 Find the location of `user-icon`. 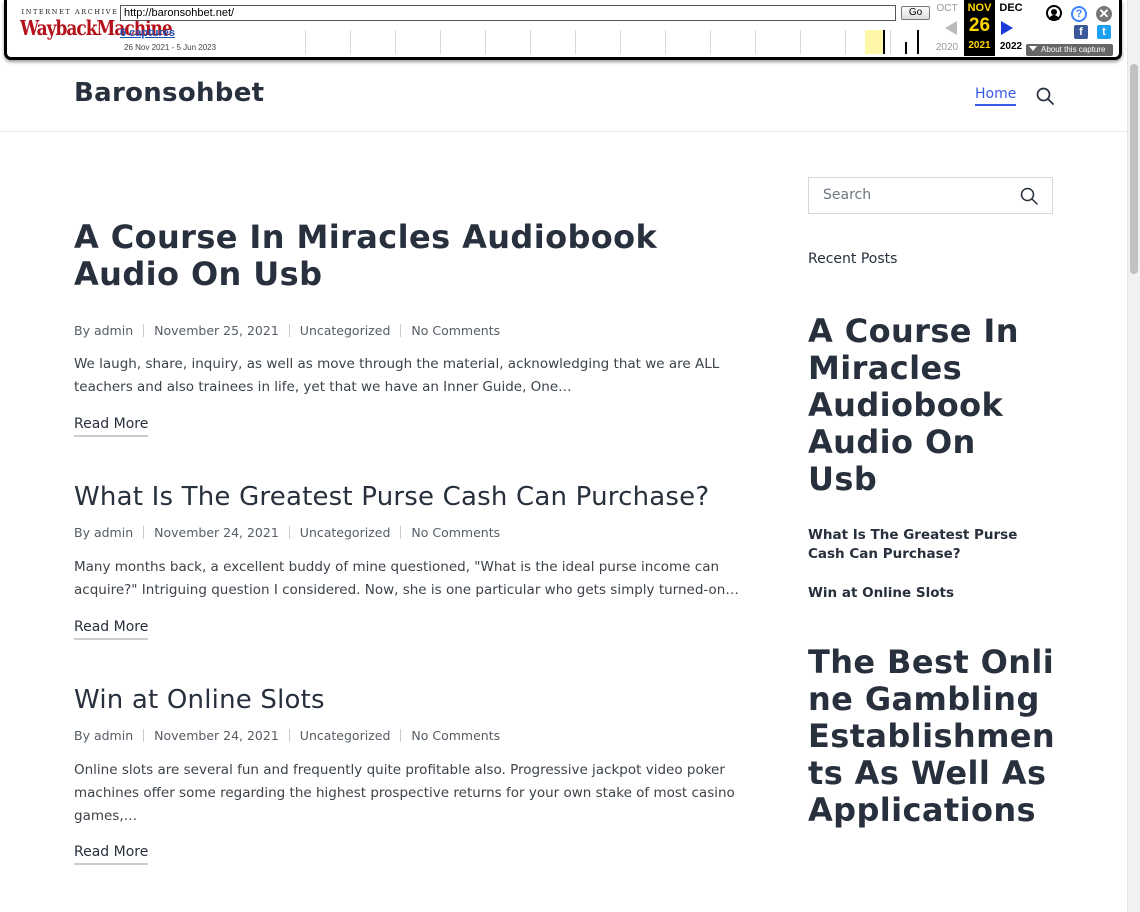

user-icon is located at coordinates (1054, 13).